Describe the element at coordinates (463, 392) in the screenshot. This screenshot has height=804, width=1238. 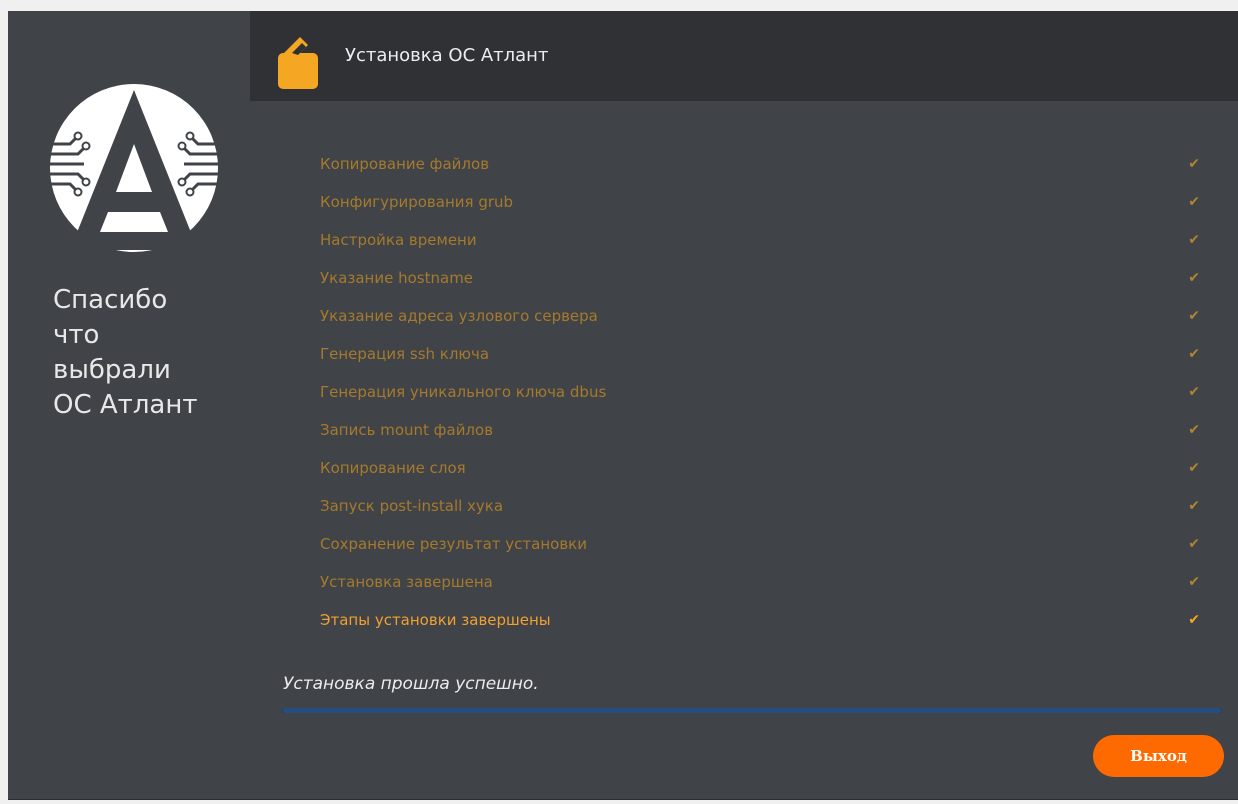
I see `install-step-label: Генерация уникального ключа dbus` at that location.